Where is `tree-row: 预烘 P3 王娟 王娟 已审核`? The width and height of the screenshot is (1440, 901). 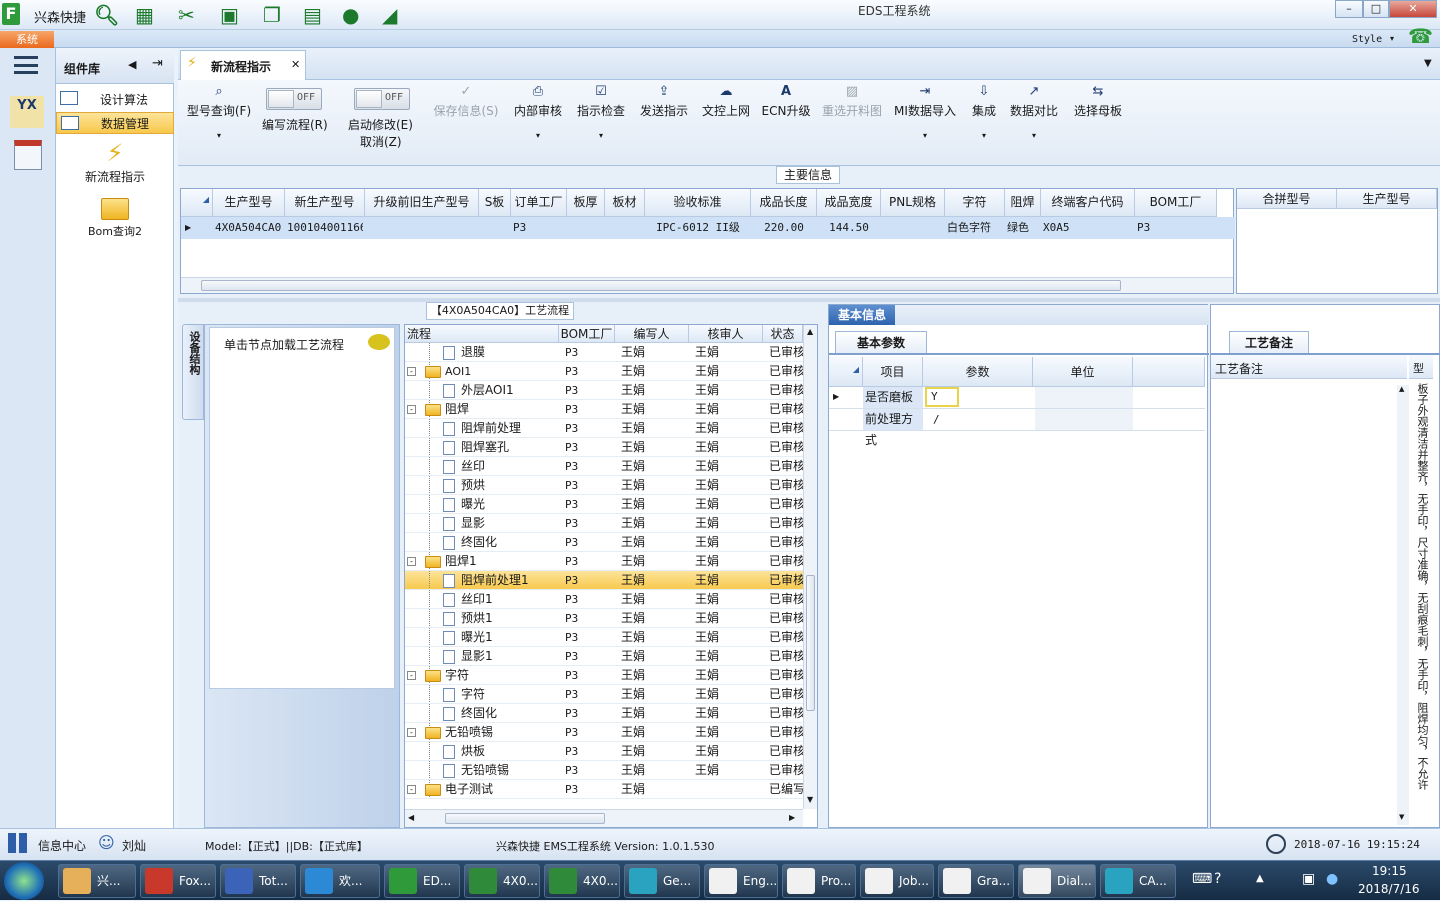 tree-row: 预烘 P3 王娟 王娟 已审核 is located at coordinates (604, 485).